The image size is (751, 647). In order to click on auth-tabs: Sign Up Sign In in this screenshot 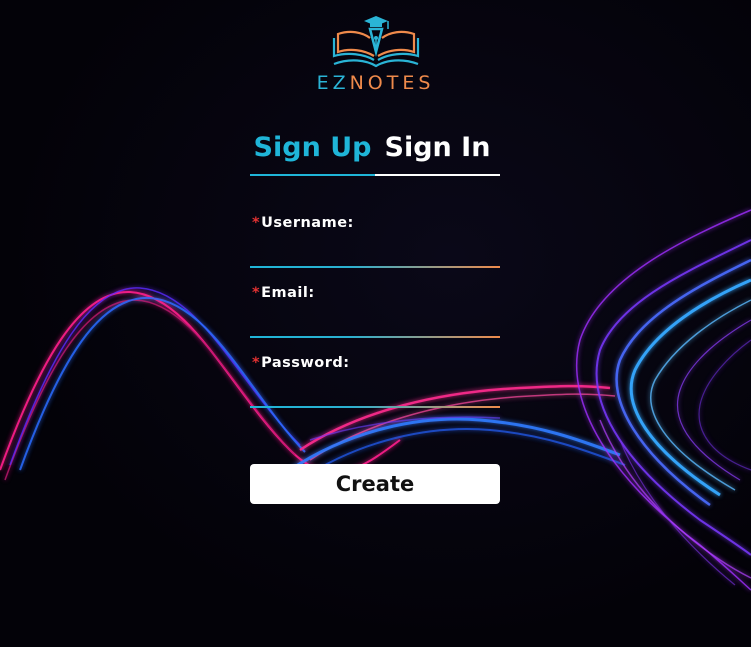, I will do `click(375, 151)`.